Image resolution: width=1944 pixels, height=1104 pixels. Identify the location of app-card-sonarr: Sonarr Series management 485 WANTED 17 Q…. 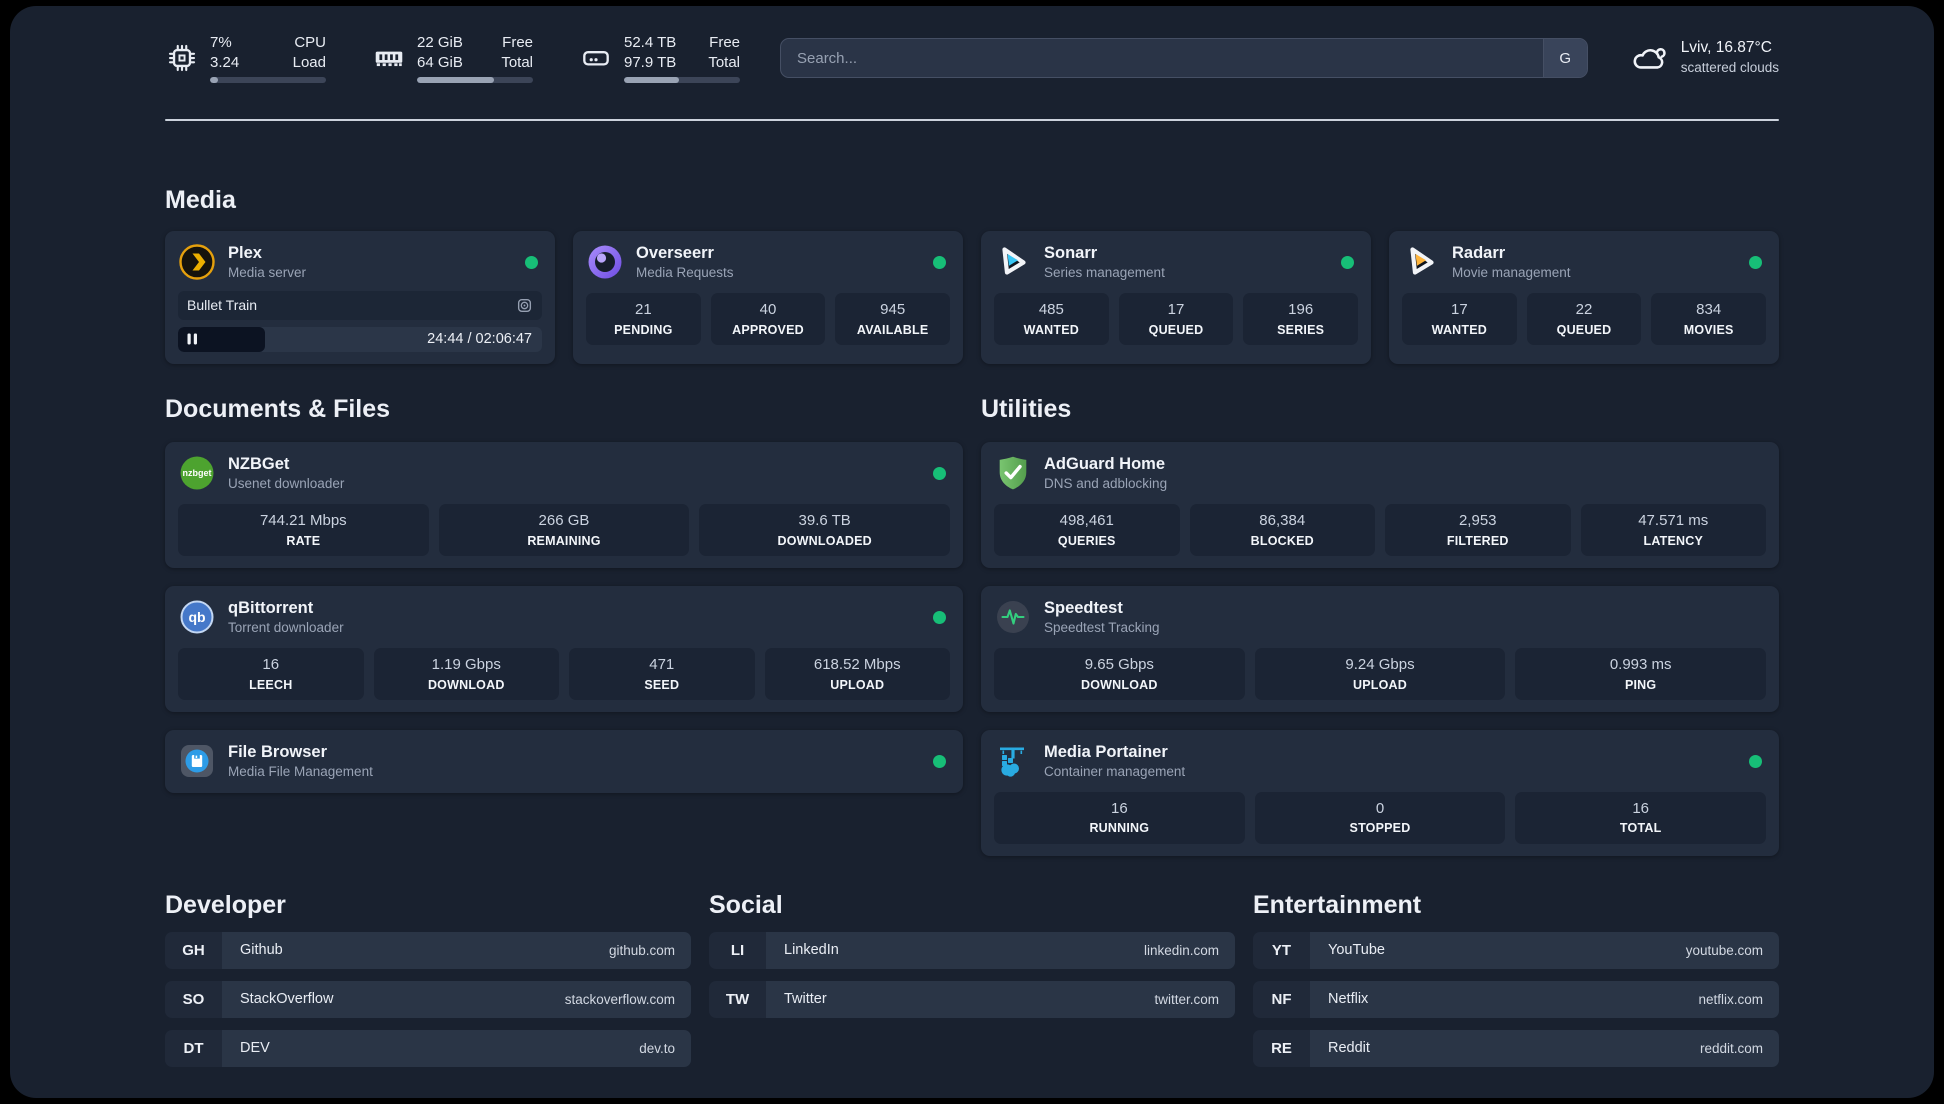
(1176, 297).